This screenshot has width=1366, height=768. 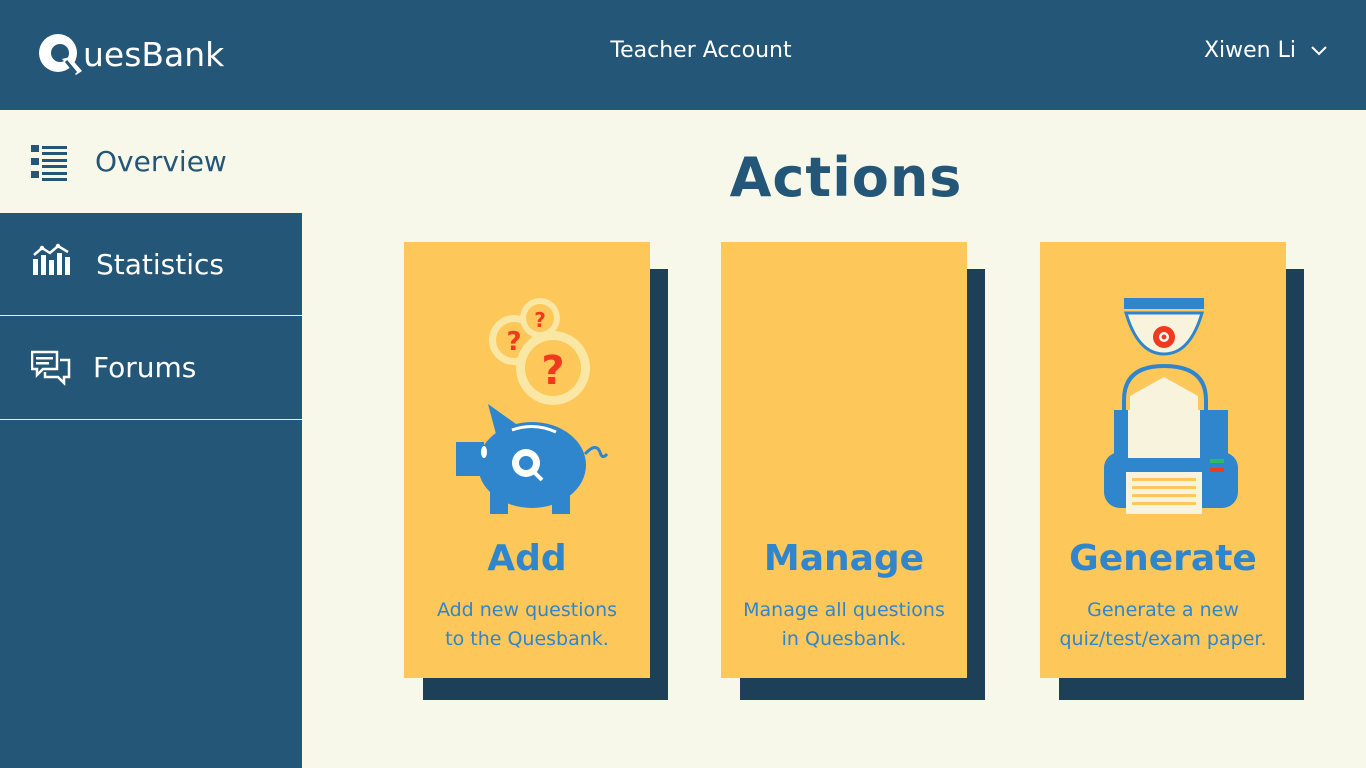 I want to click on card-title: Generate, so click(x=1163, y=558).